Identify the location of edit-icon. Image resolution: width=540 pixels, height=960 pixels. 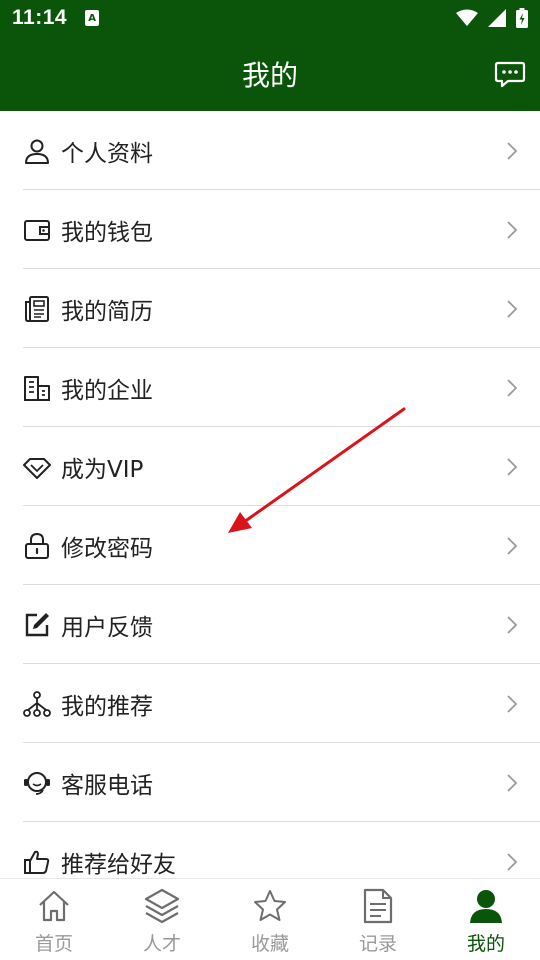
(37, 625).